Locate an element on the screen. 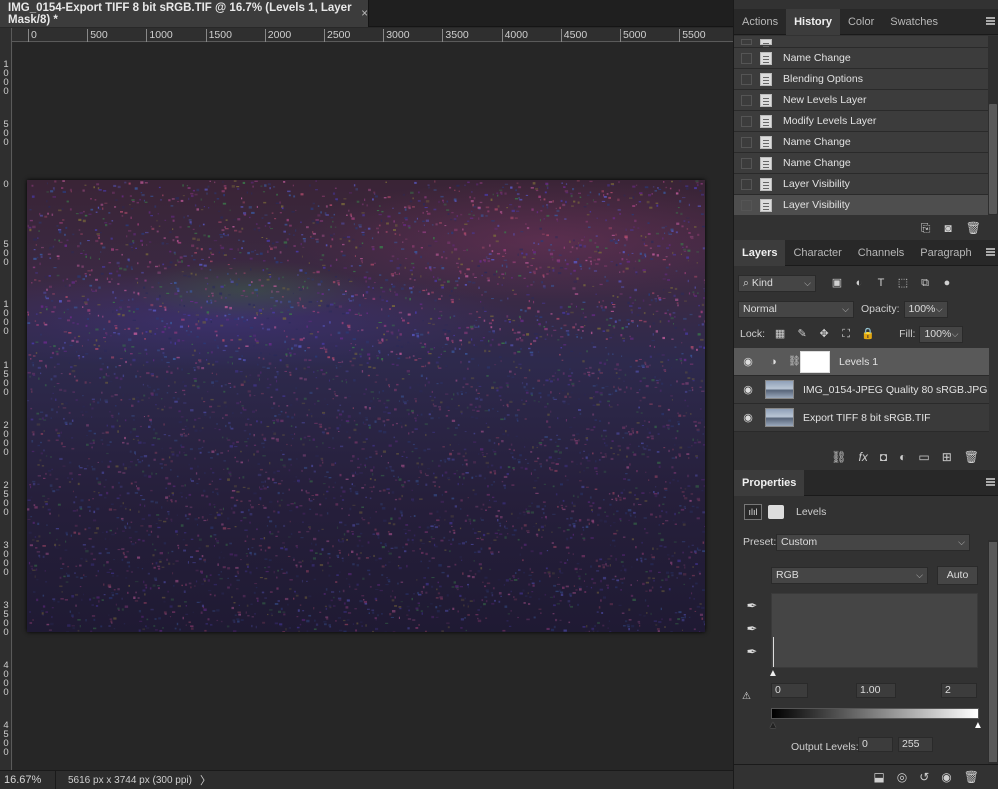 The height and width of the screenshot is (789, 998). input-black-slider-icon: ▲ is located at coordinates (773, 673).